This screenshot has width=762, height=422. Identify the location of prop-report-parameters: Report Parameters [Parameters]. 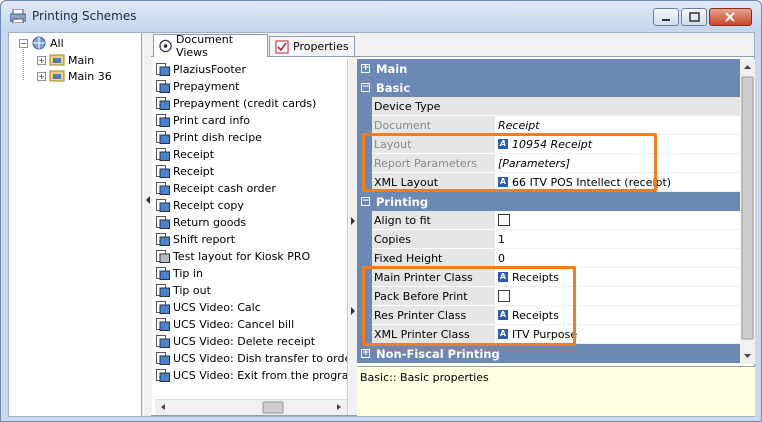
(548, 163).